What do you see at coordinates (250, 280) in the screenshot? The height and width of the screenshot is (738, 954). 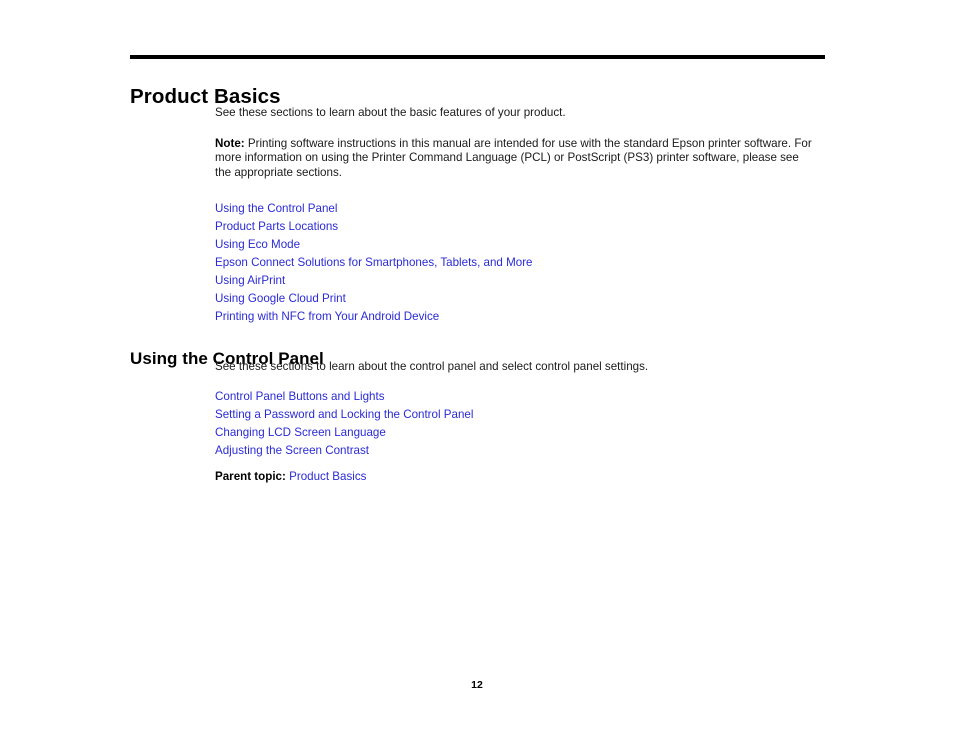 I see `toc-link-using-airprint: Using AirPrint` at bounding box center [250, 280].